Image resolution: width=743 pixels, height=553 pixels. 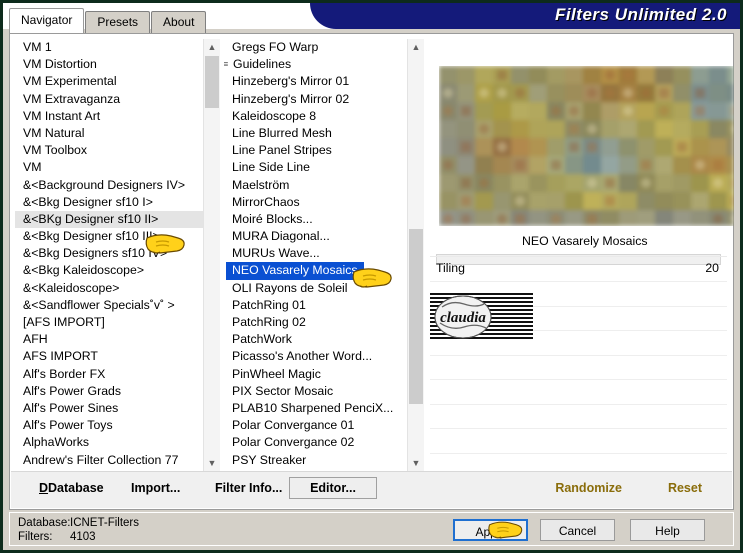 I want to click on list-item: VM Instant Art, so click(x=109, y=116).